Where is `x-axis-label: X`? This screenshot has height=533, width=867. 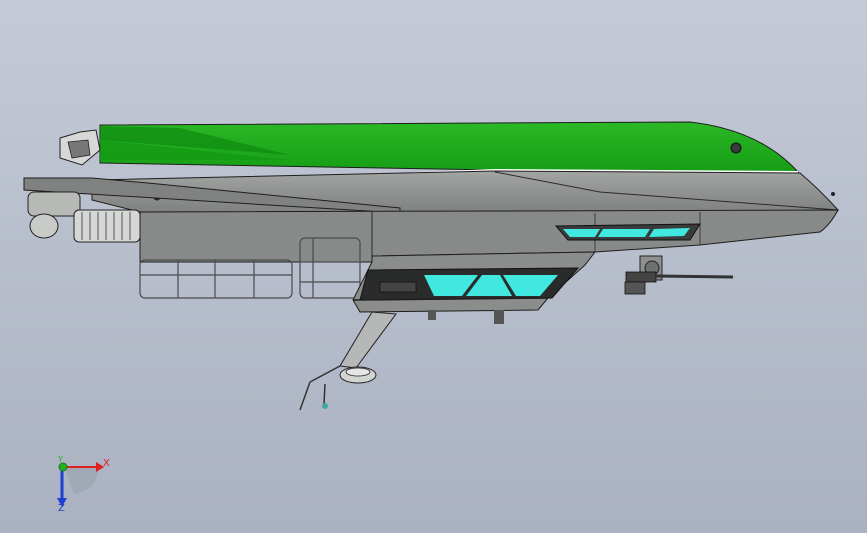 x-axis-label: X is located at coordinates (106, 463).